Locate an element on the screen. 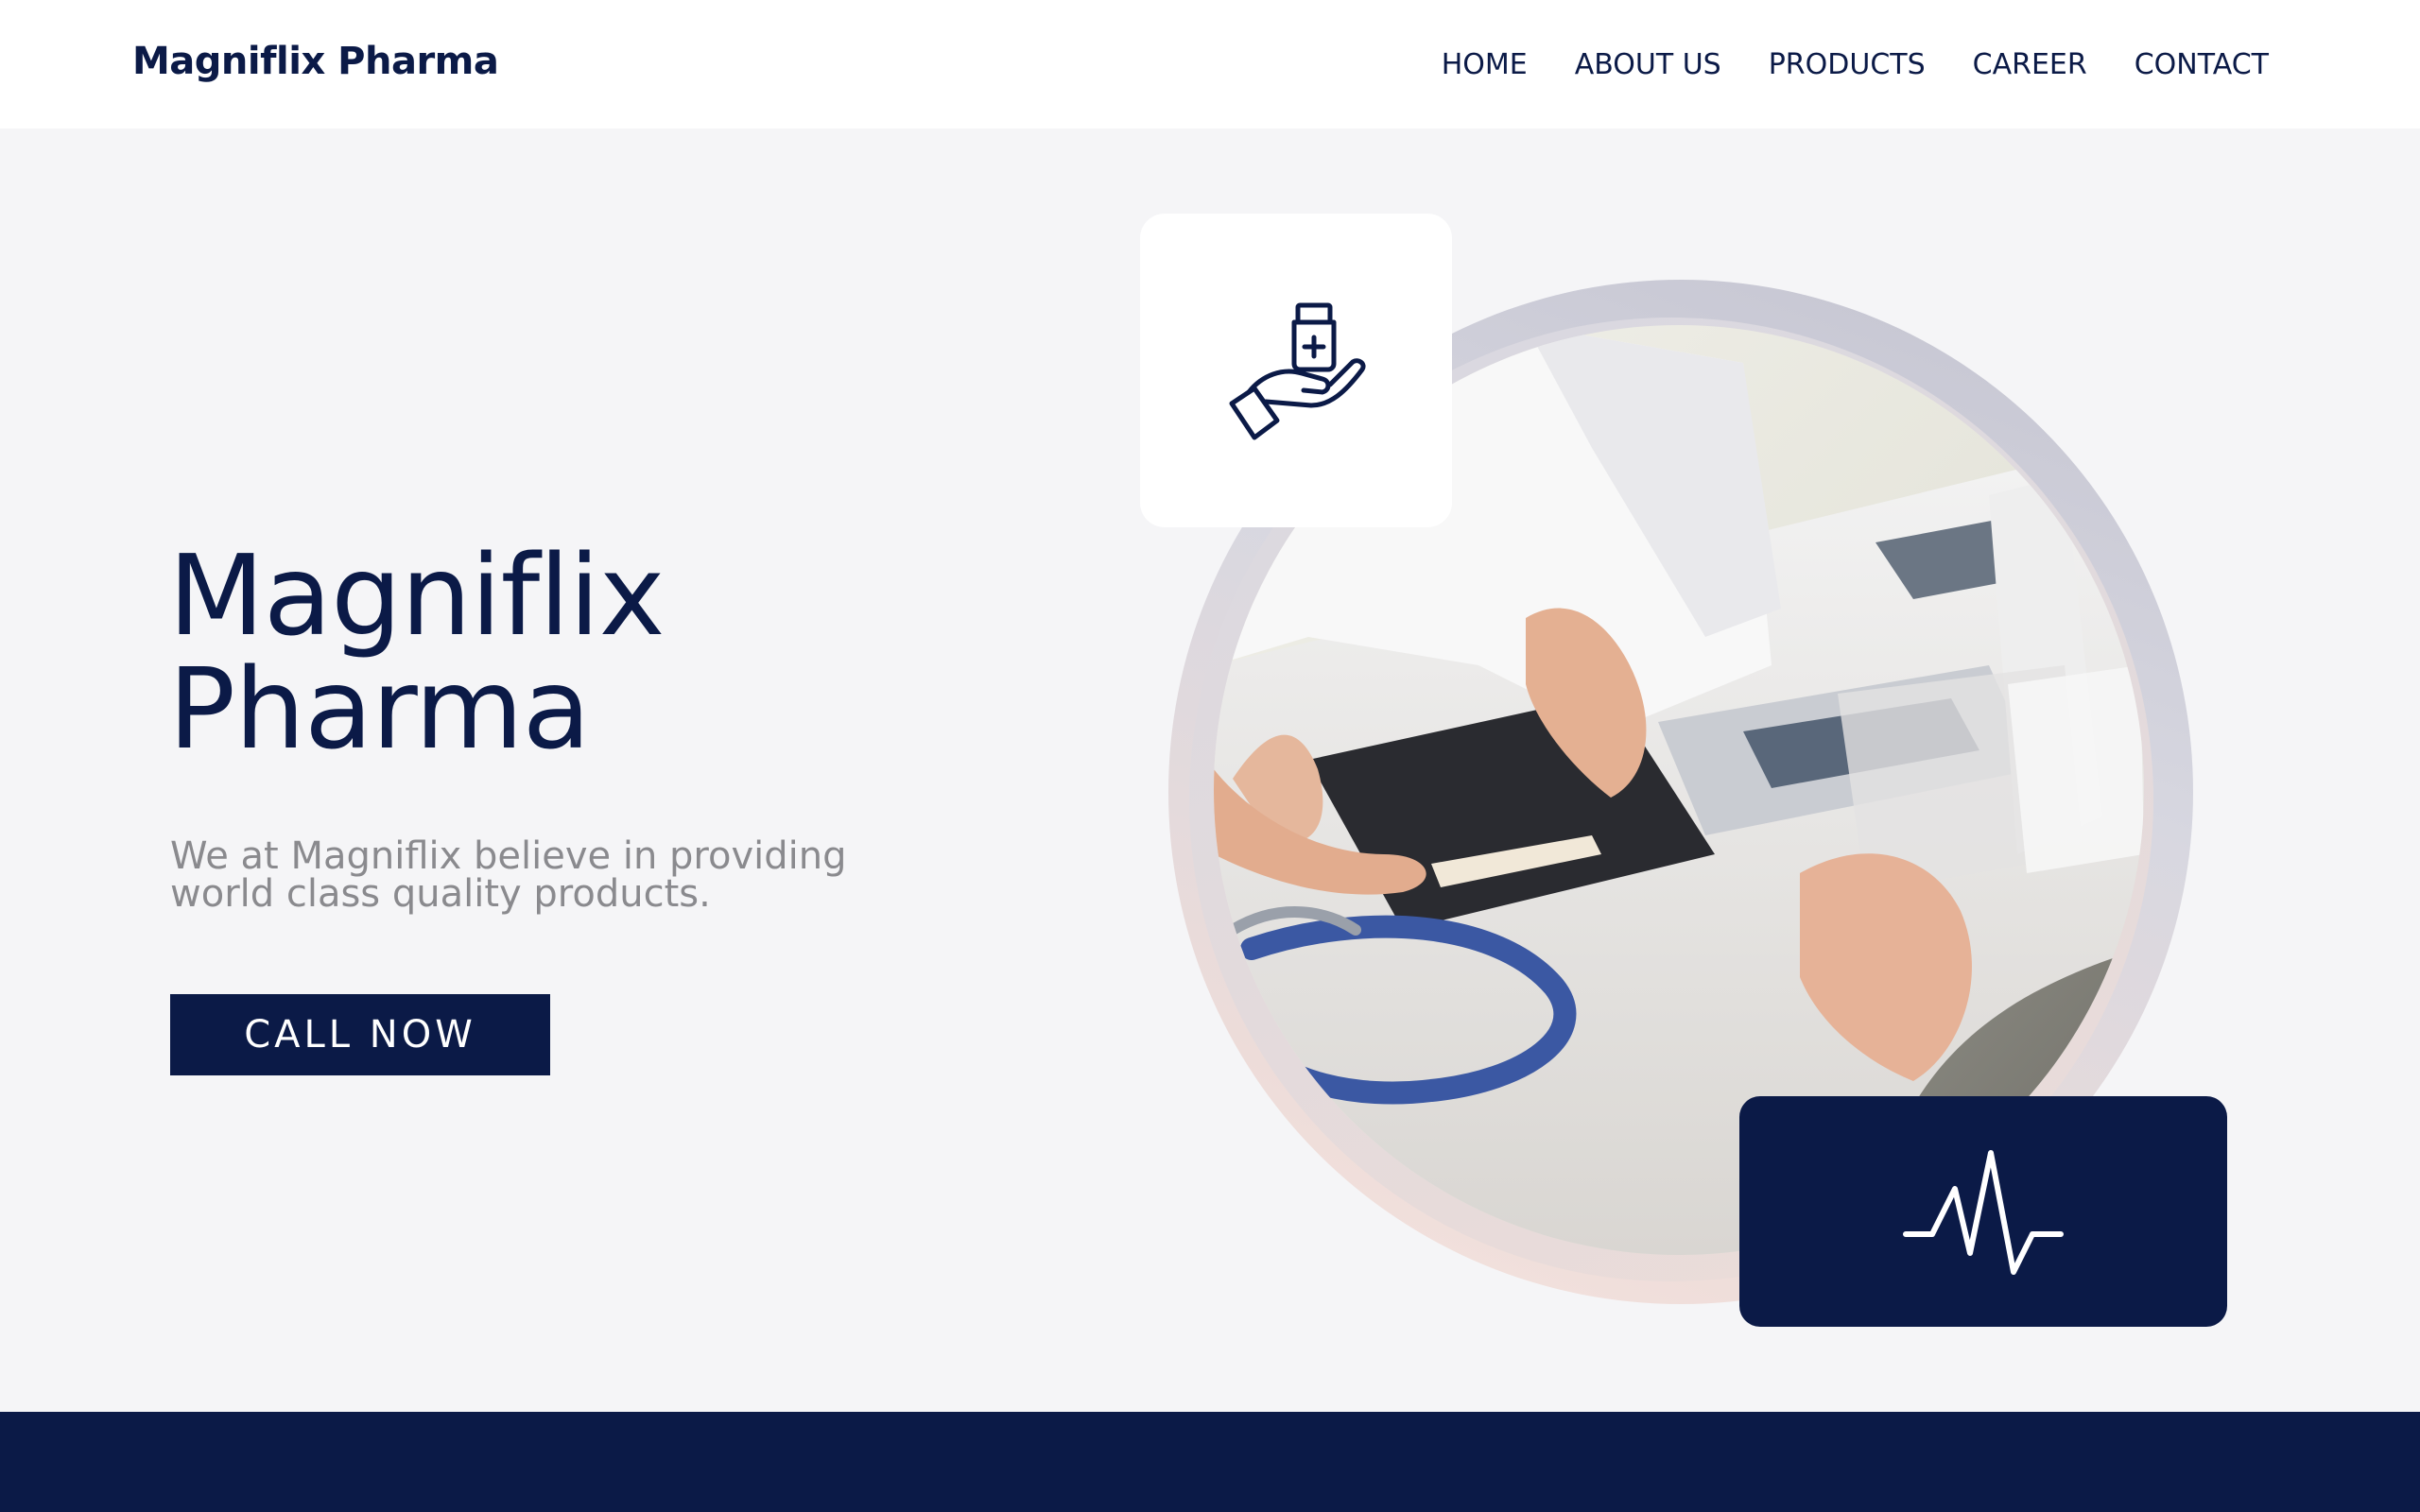 The image size is (2420, 1512). hero-title: Magniflix Pharma is located at coordinates (555, 652).